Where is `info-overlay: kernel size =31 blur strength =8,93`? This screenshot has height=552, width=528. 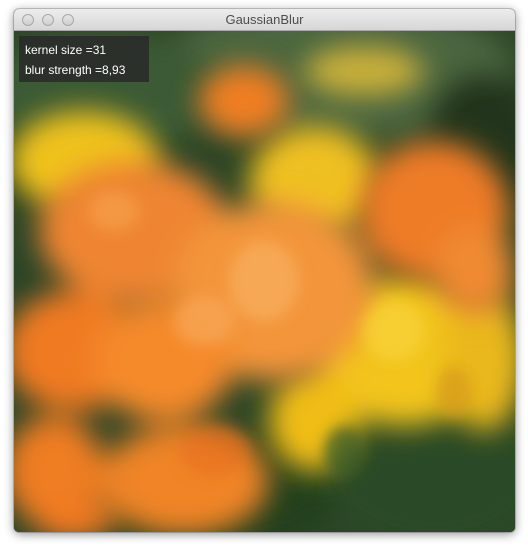 info-overlay: kernel size =31 blur strength =8,93 is located at coordinates (84, 59).